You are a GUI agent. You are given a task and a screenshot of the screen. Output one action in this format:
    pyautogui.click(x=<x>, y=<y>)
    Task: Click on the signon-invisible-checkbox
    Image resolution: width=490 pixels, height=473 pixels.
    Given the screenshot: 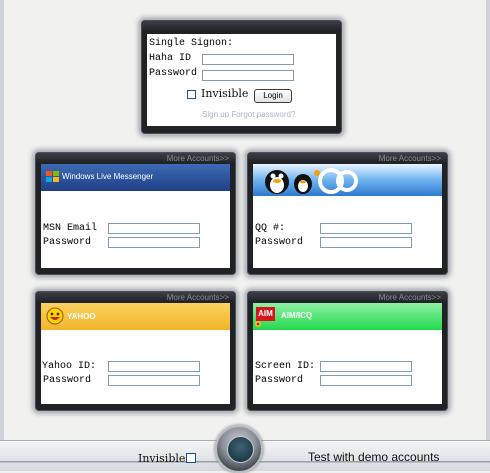 What is the action you would take?
    pyautogui.click(x=191, y=94)
    